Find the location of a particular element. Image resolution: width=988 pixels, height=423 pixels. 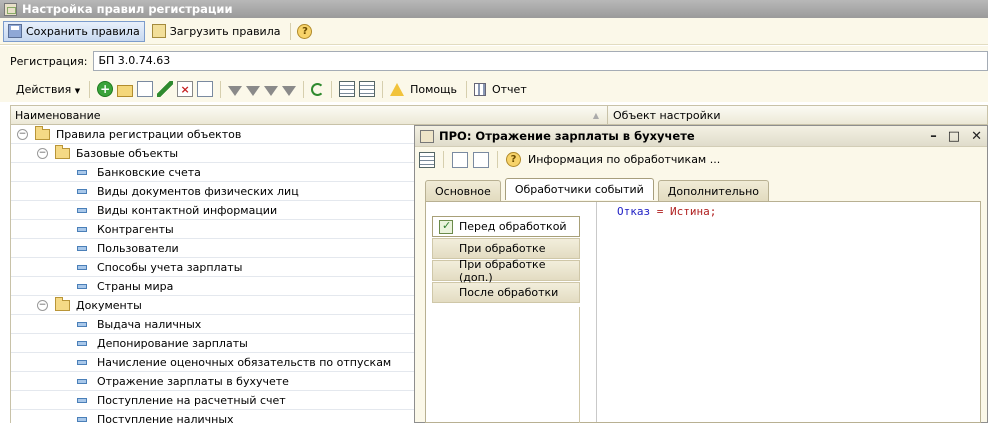

column-settings-object: Объект настройки is located at coordinates (664, 115).